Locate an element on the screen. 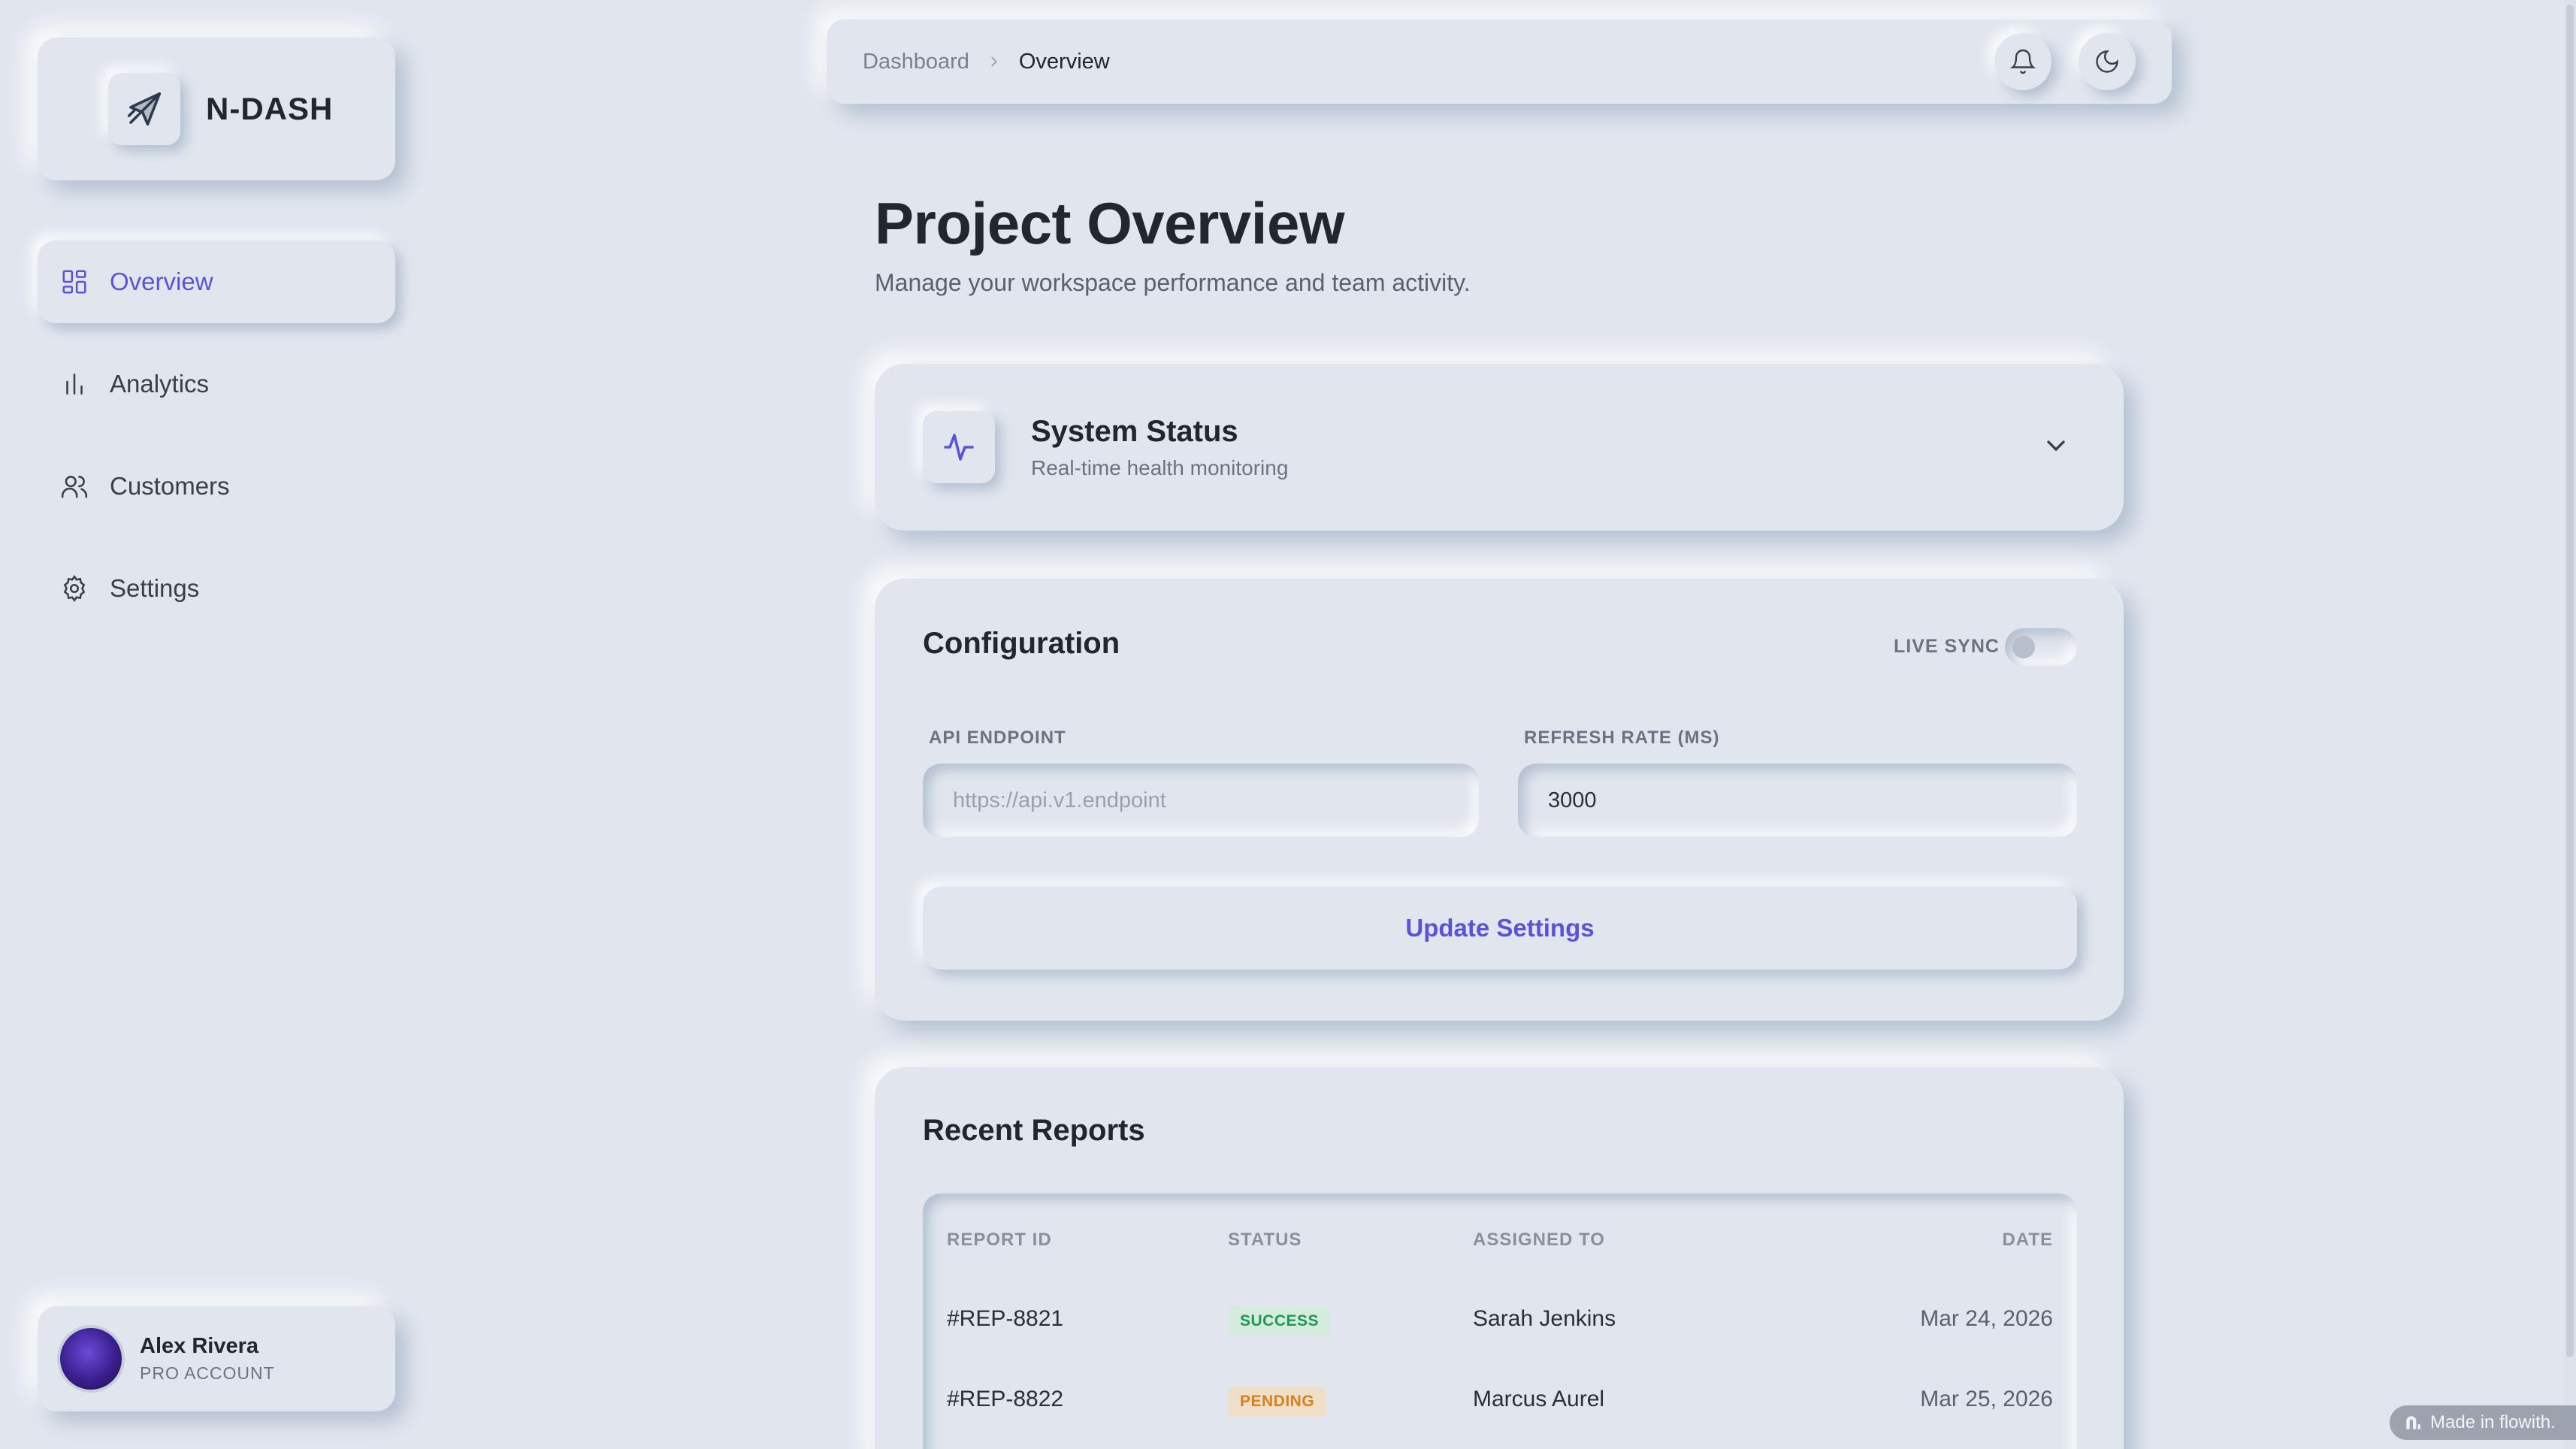  live-sync-toggle is located at coordinates (2041, 647).